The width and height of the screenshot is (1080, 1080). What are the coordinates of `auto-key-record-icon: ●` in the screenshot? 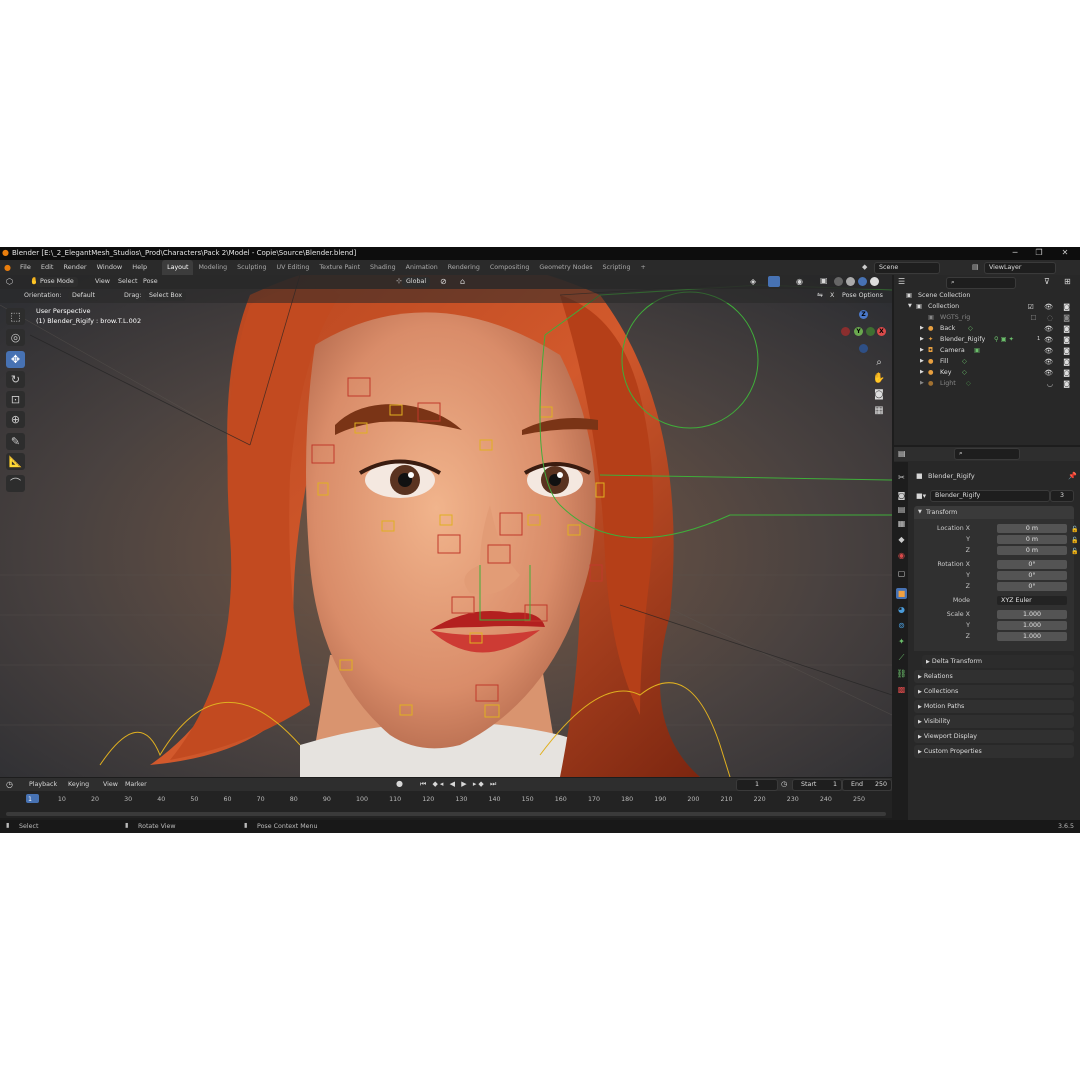 It's located at (399, 783).